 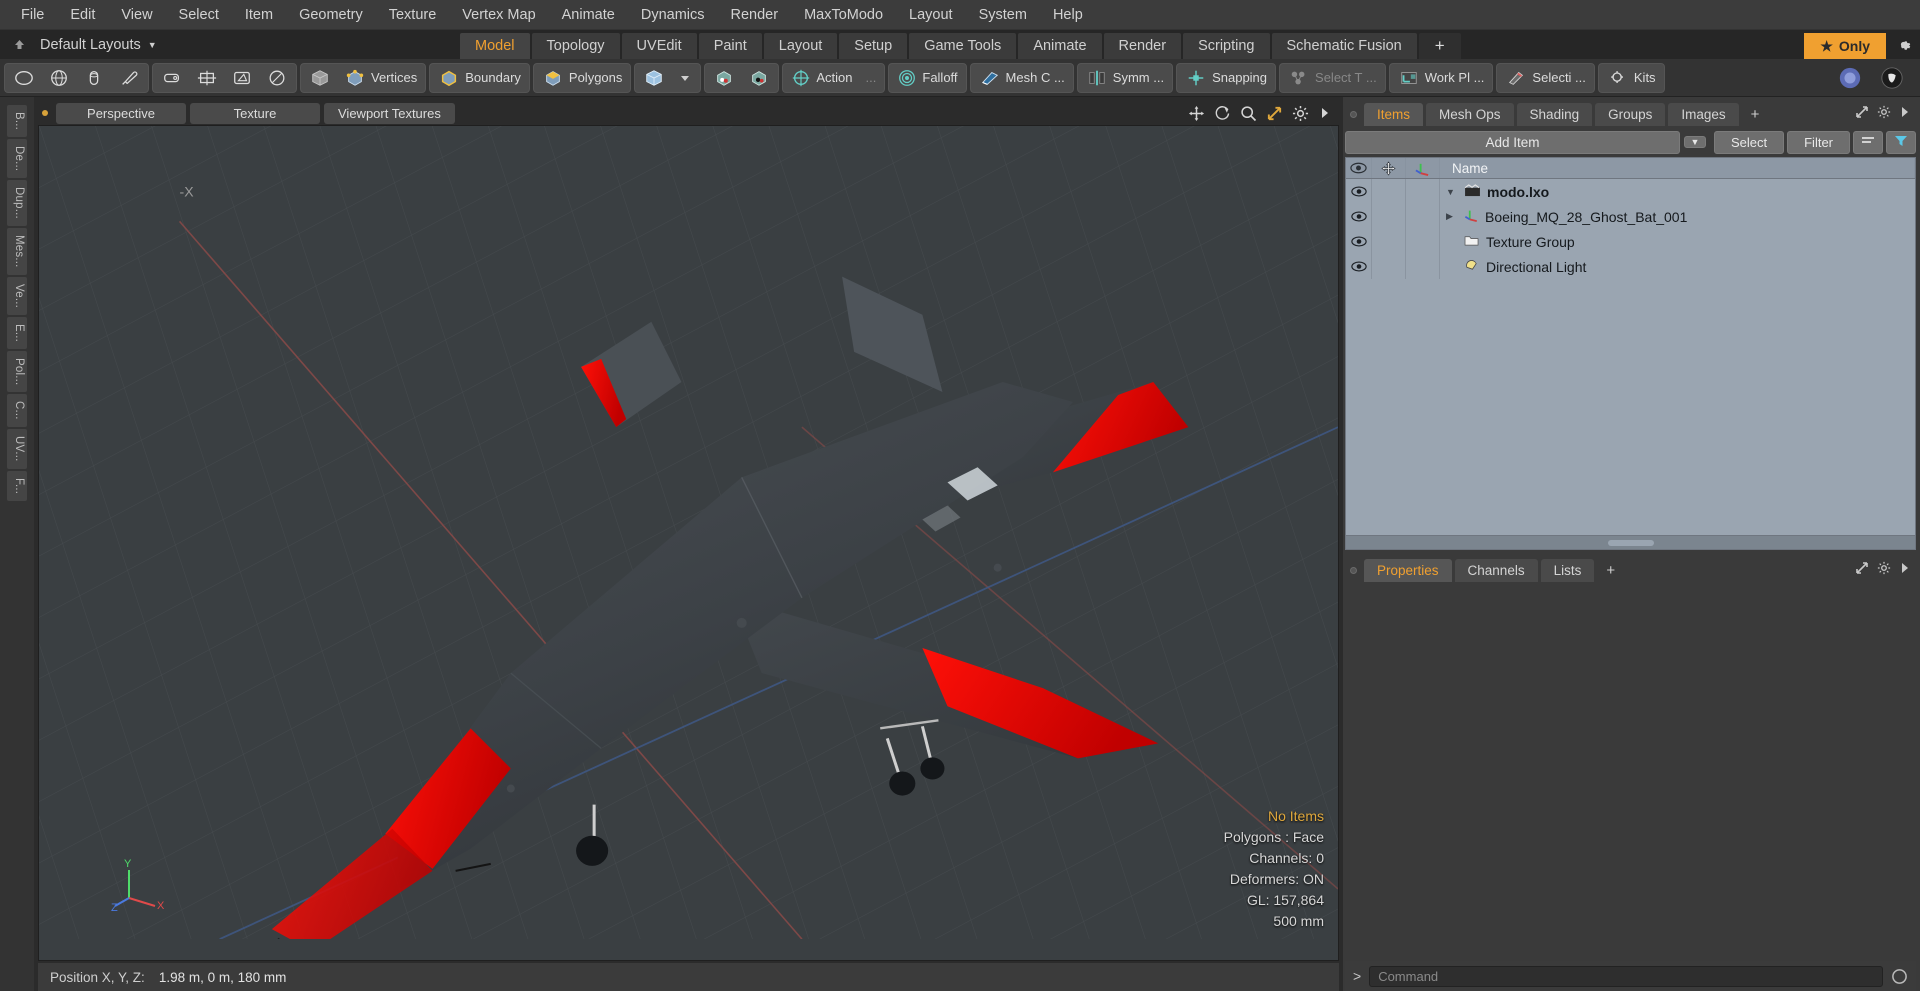 I want to click on panel-tab-lists: Lists, so click(x=1567, y=570).